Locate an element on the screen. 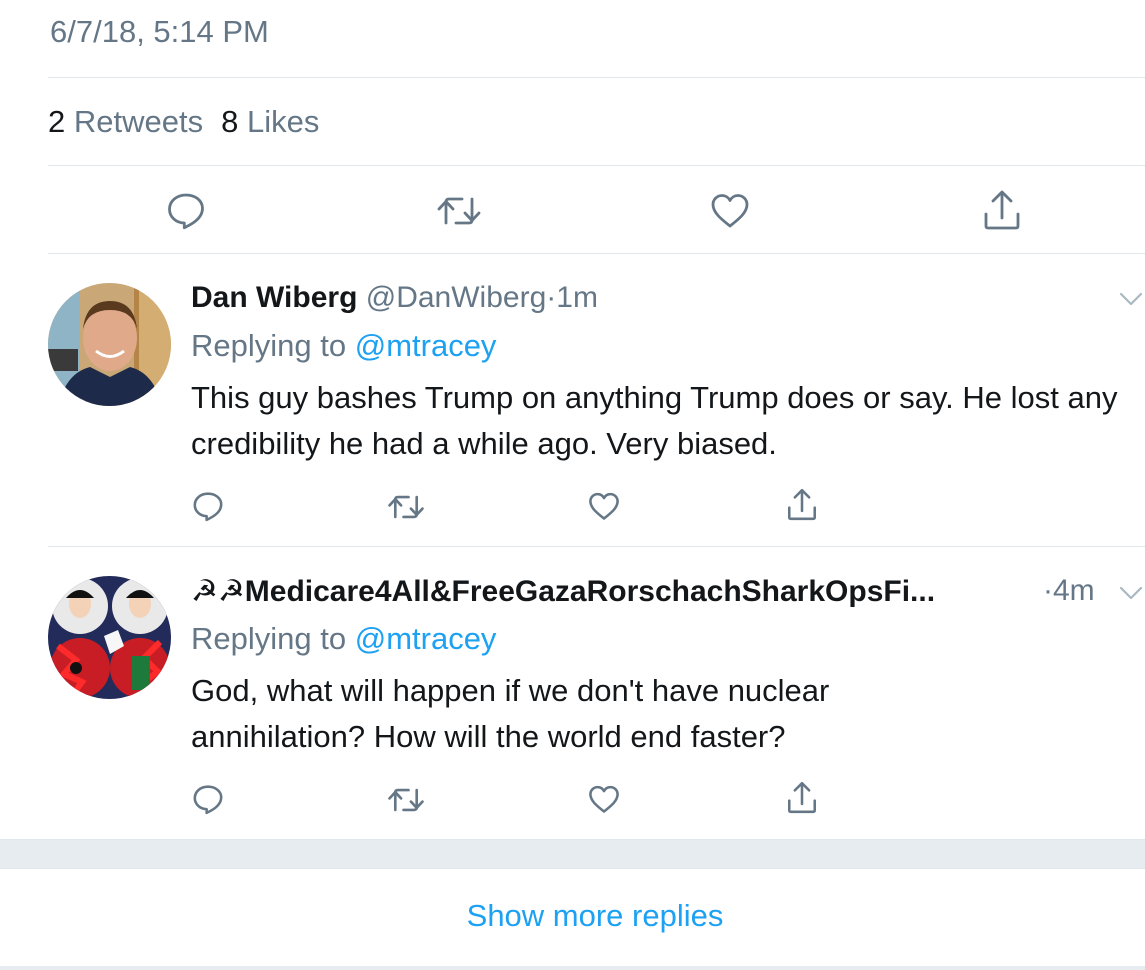 Image resolution: width=1145 pixels, height=970 pixels. likes-count: 8 is located at coordinates (229, 121).